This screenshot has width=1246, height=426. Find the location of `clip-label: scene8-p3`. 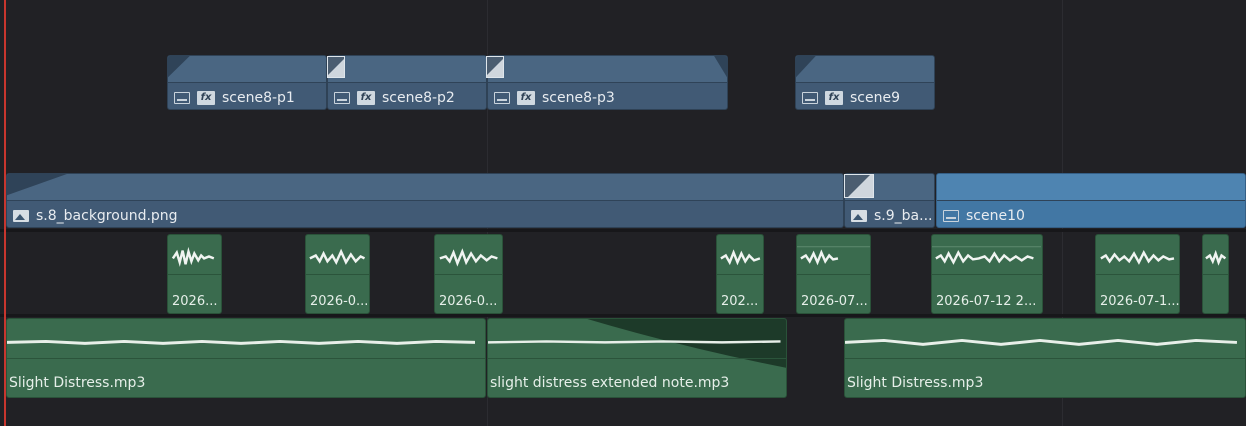

clip-label: scene8-p3 is located at coordinates (578, 98).